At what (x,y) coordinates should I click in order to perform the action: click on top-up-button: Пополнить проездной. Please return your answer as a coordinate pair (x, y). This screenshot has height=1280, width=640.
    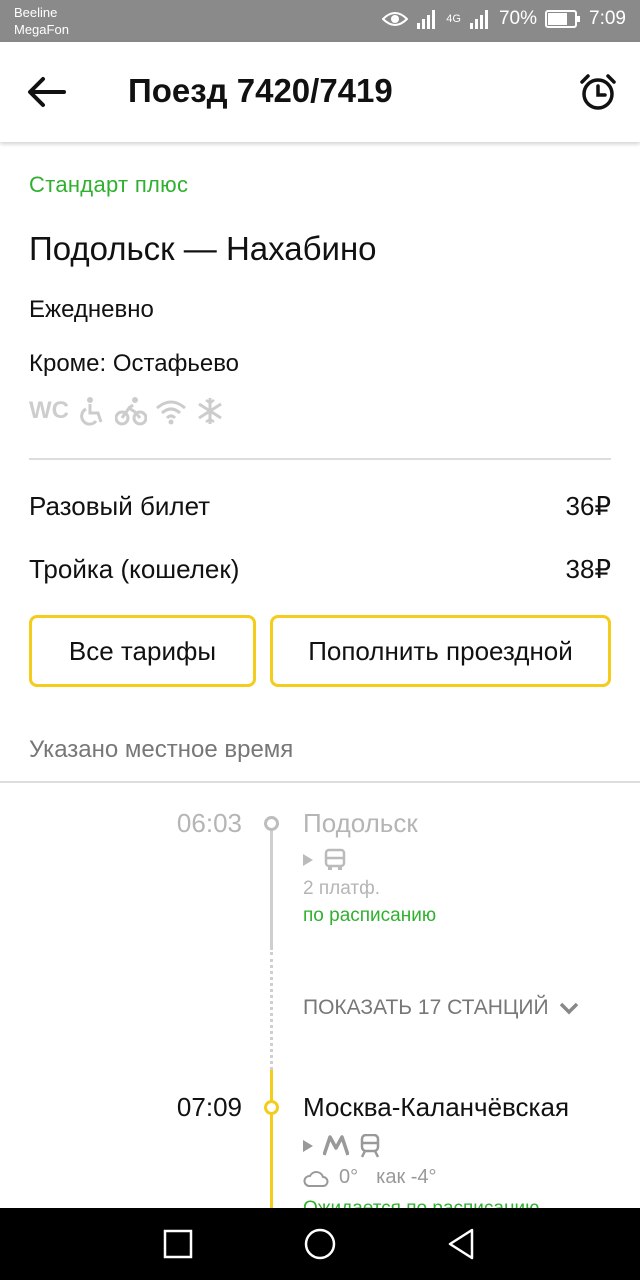
    Looking at the image, I should click on (440, 651).